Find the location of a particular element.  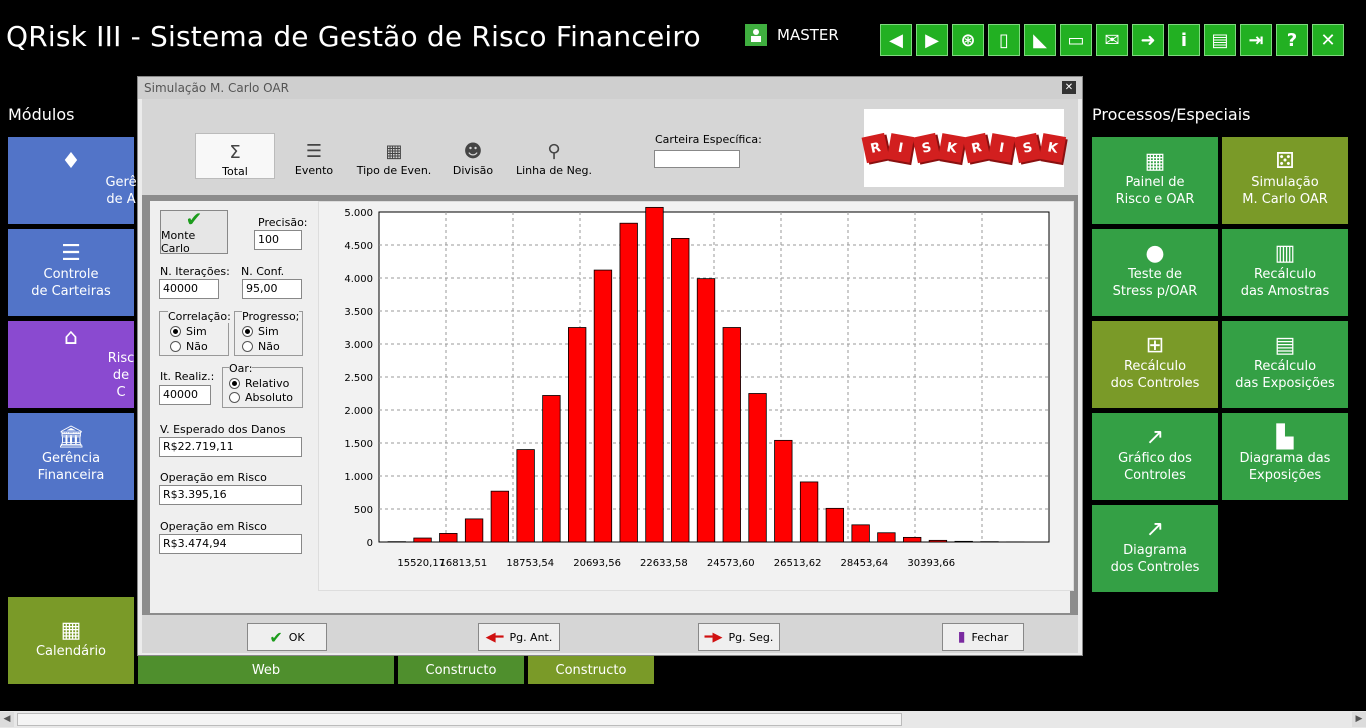

module-tile-gerencia-financeira: 🏛 Gerência Financeira is located at coordinates (71, 456).